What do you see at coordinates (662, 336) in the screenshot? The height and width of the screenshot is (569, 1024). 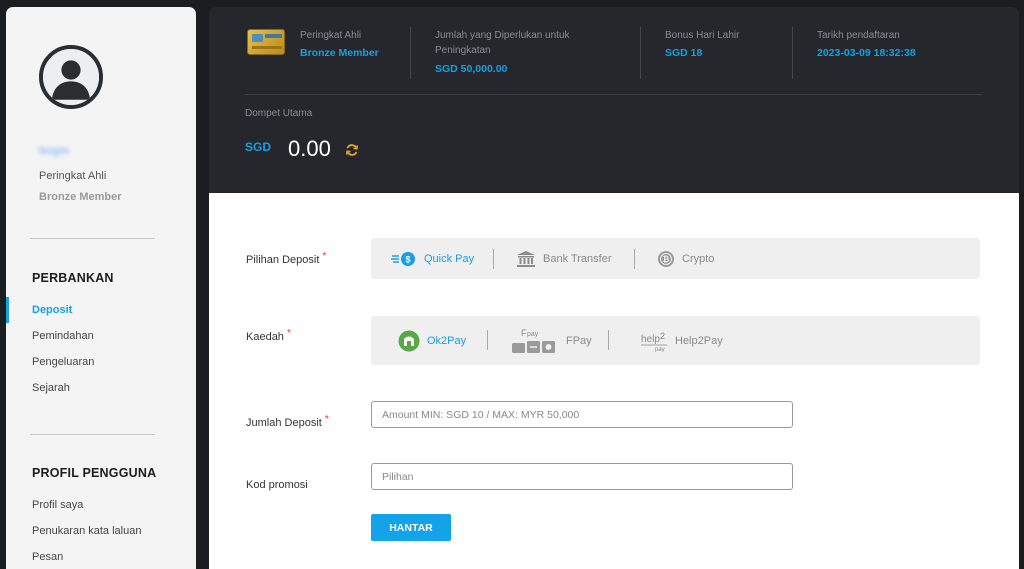 I see `svg-text: 2` at bounding box center [662, 336].